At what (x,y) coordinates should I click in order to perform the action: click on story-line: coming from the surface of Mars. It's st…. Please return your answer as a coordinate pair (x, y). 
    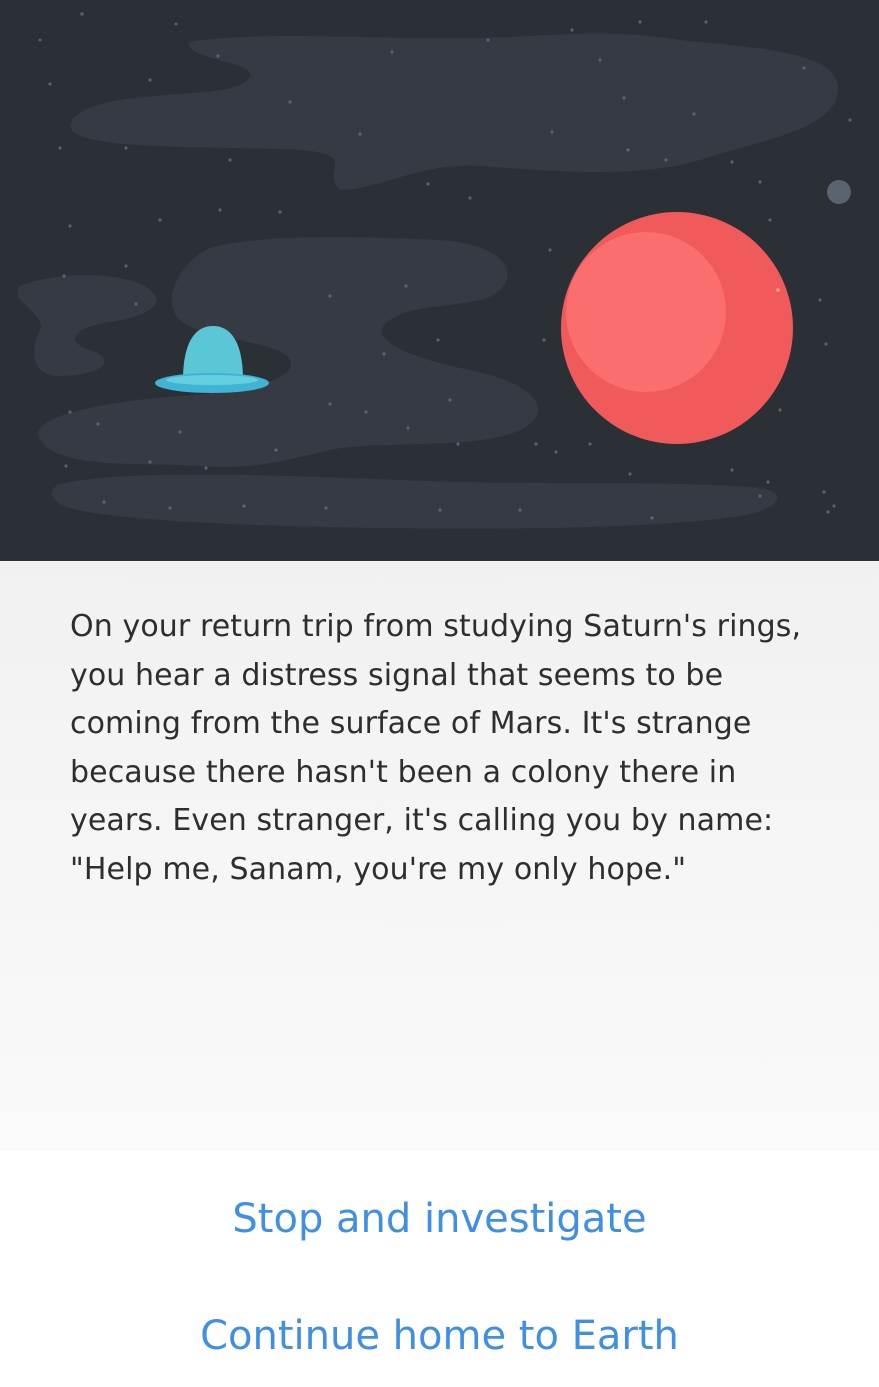
    Looking at the image, I should click on (411, 723).